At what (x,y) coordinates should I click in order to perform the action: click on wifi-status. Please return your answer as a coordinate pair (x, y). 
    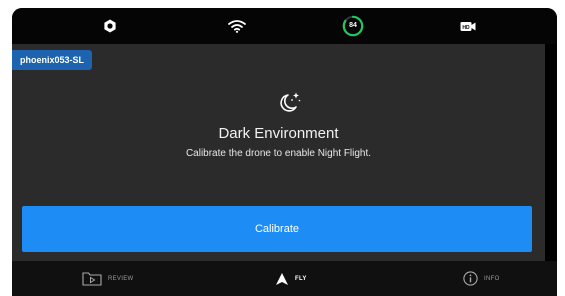
    Looking at the image, I should click on (237, 26).